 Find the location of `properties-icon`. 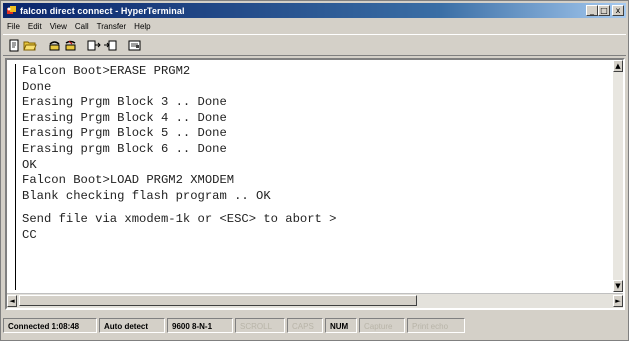

properties-icon is located at coordinates (134, 45).